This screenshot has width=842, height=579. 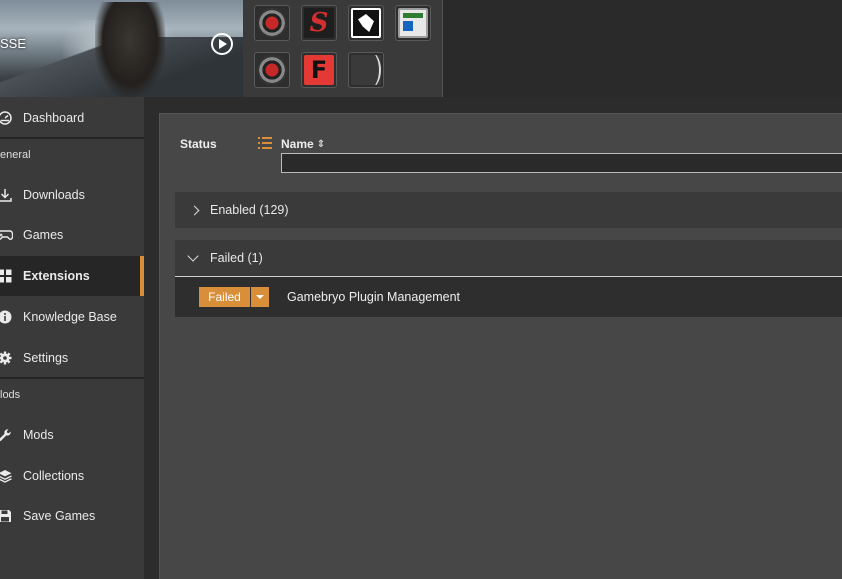 What do you see at coordinates (321, 144) in the screenshot?
I see `sort-icon: ⇕` at bounding box center [321, 144].